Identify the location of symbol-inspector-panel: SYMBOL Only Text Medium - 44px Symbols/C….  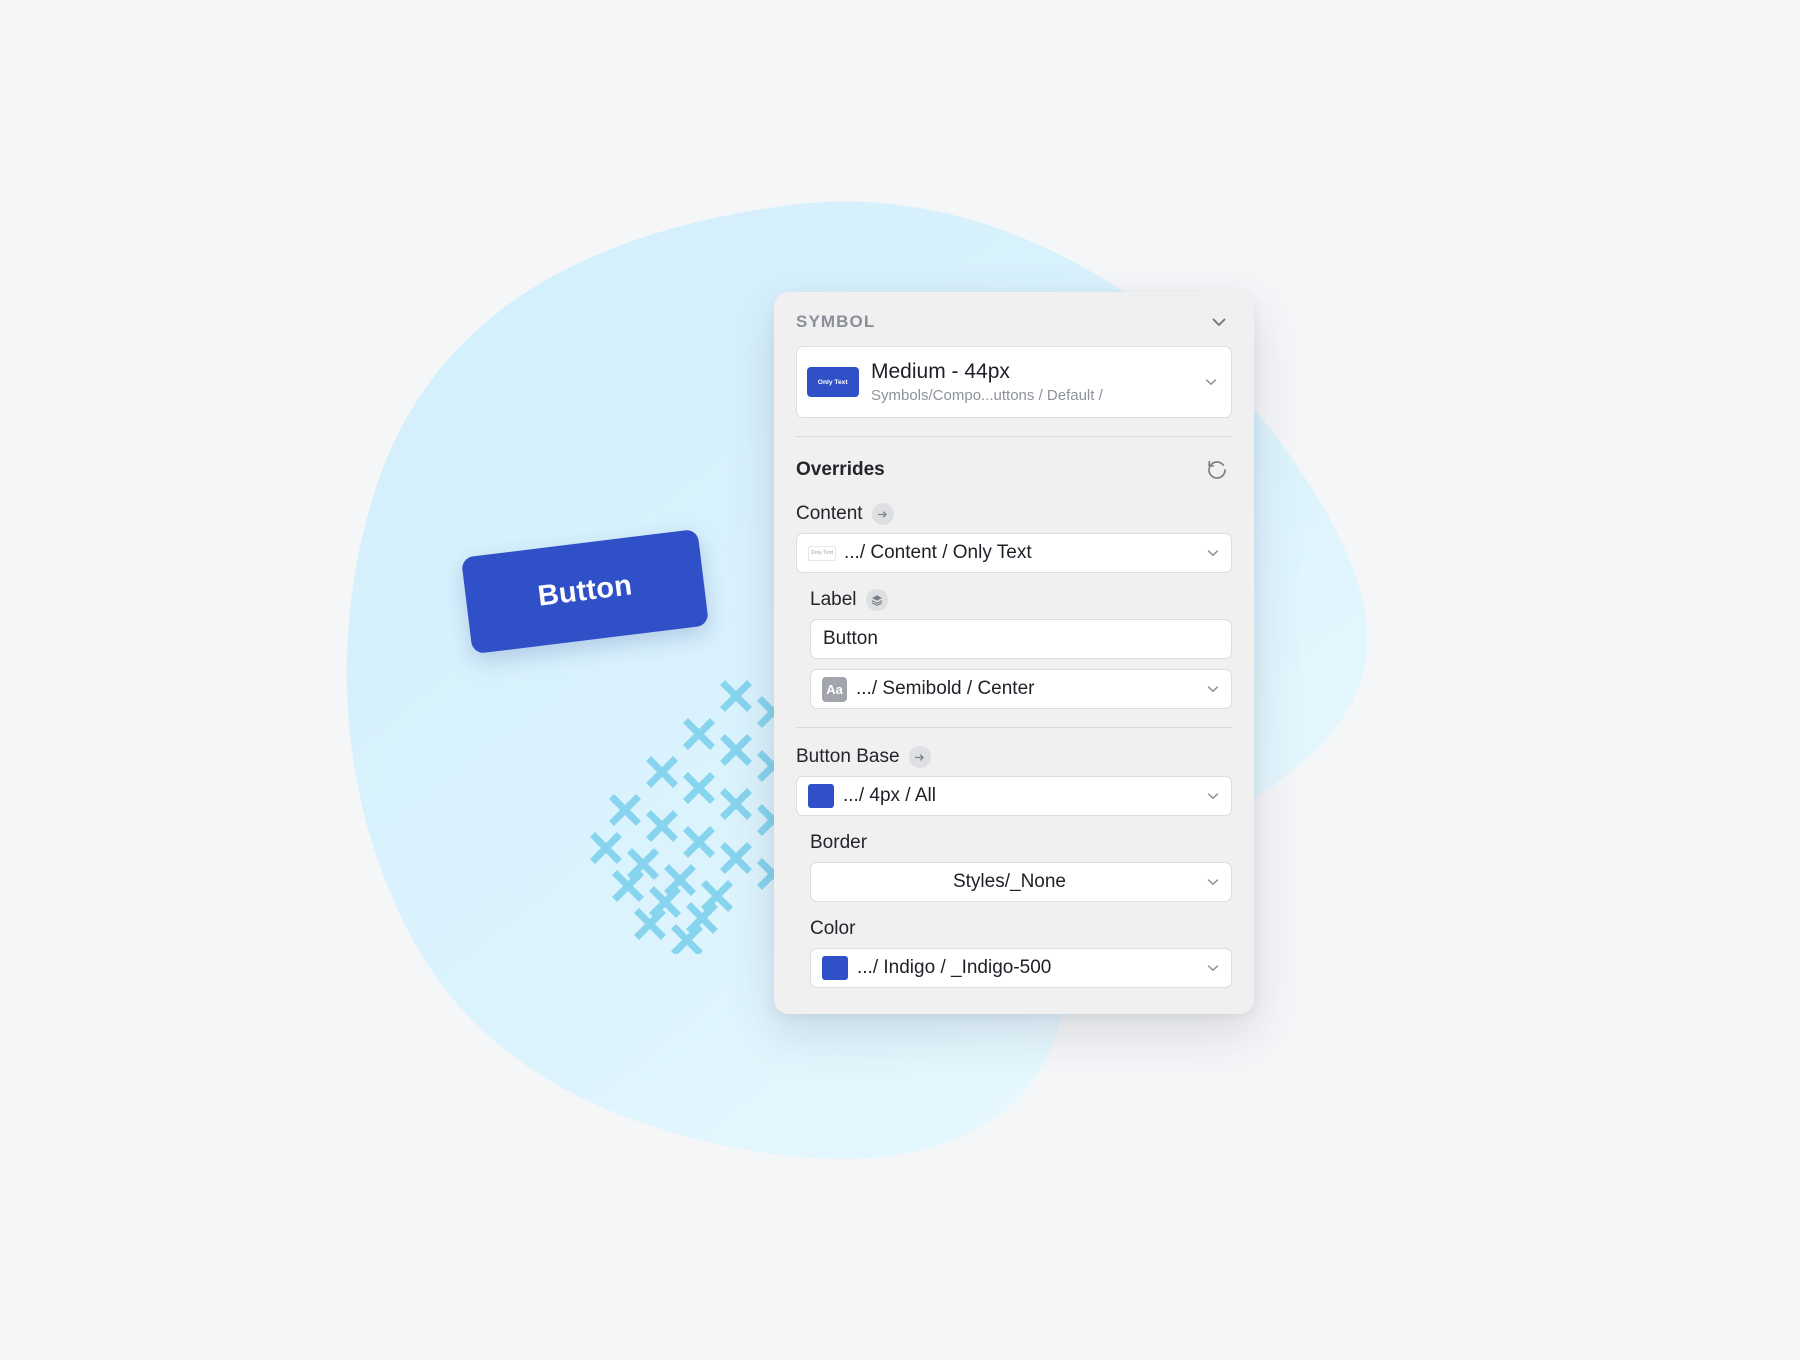
(1014, 653).